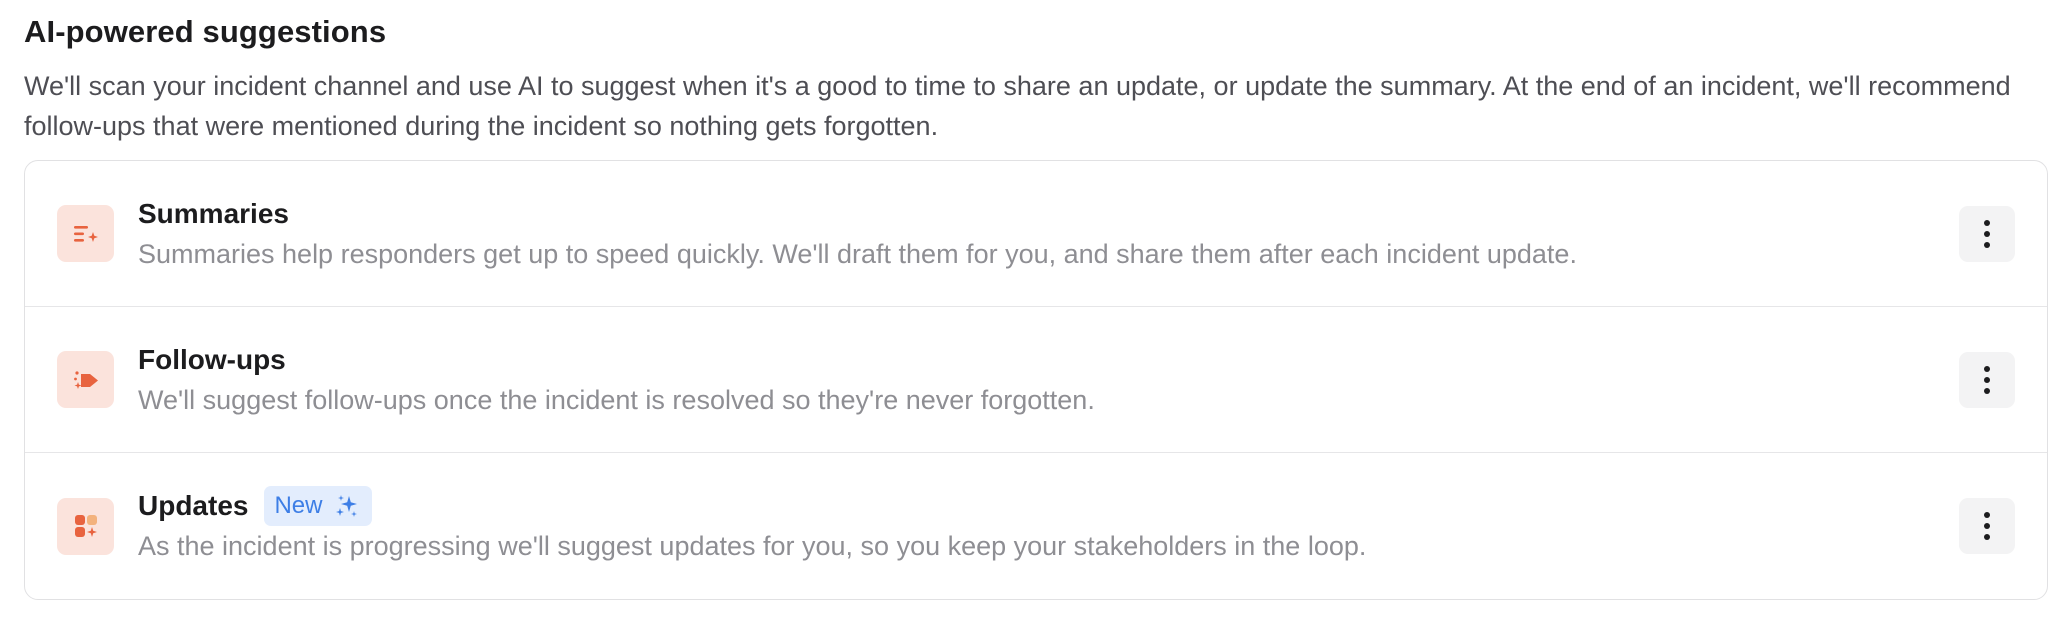 The width and height of the screenshot is (2072, 634). What do you see at coordinates (298, 505) in the screenshot?
I see `badge-label: New` at bounding box center [298, 505].